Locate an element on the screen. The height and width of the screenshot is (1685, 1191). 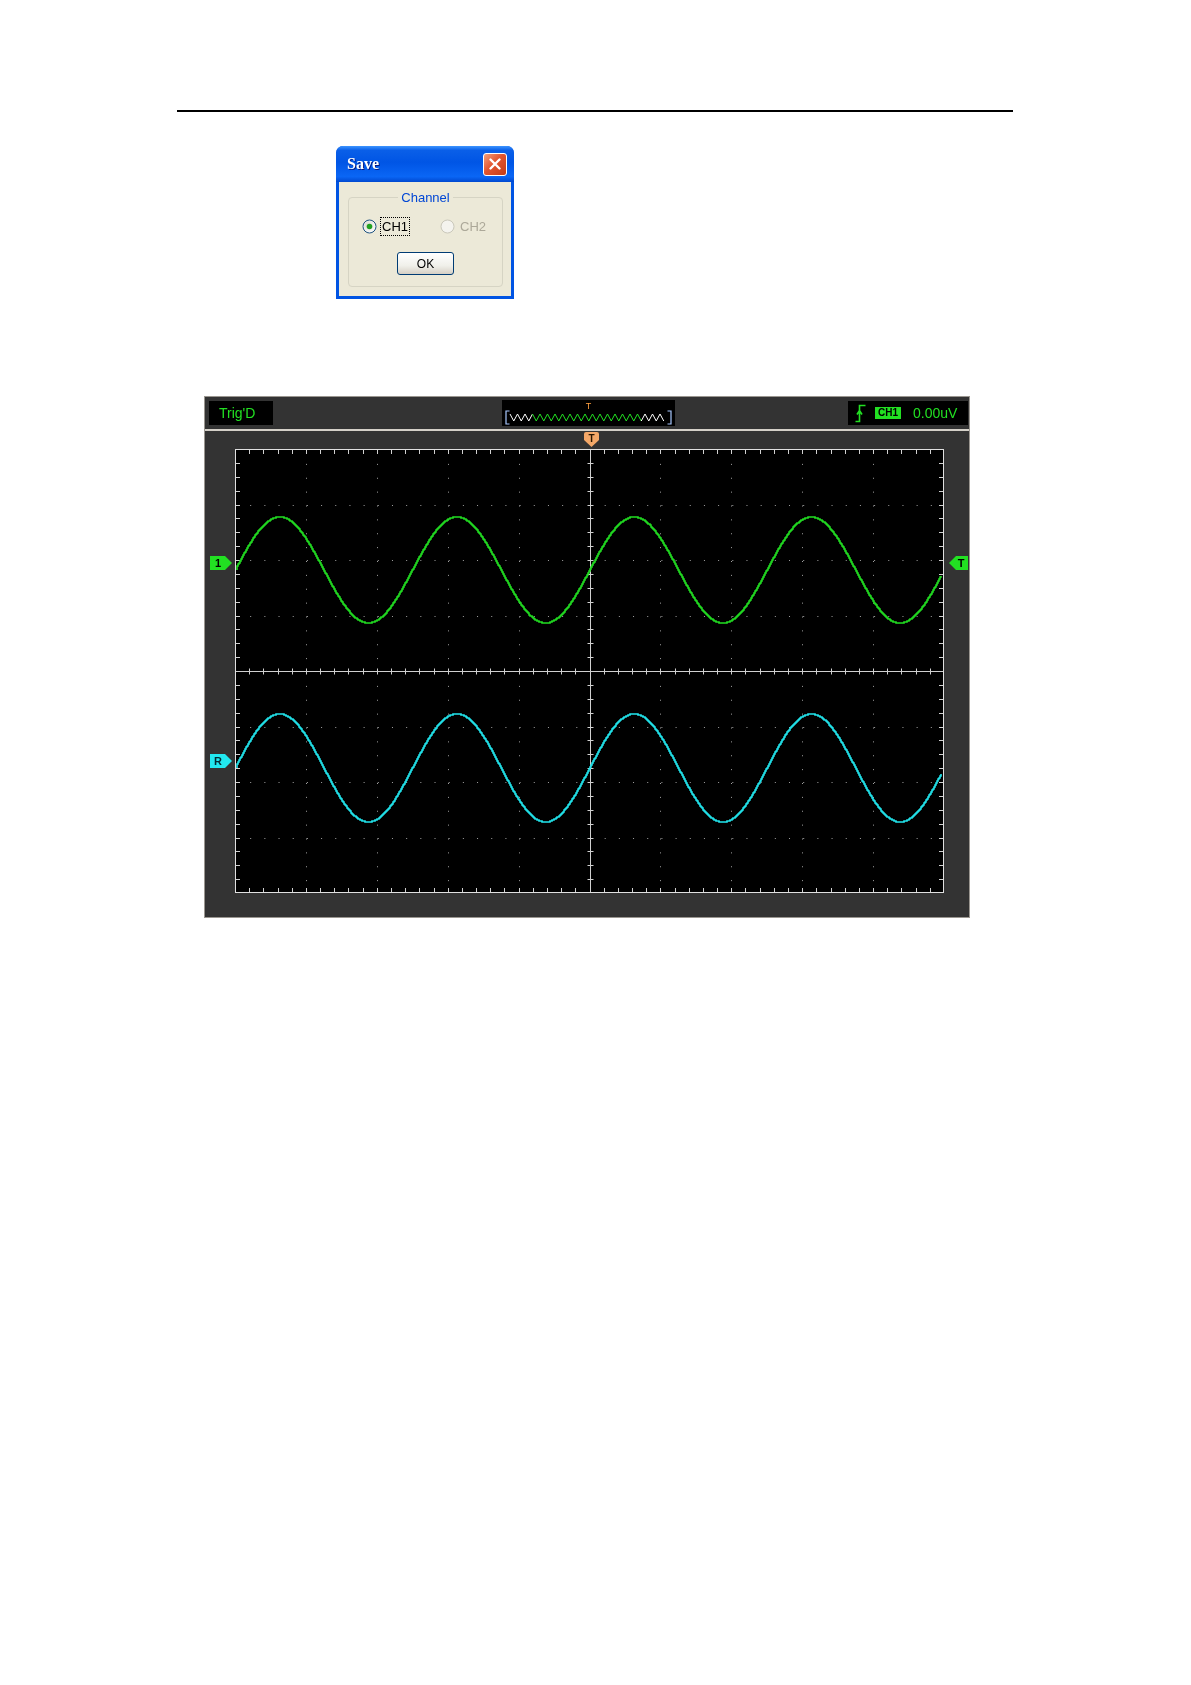
close-icon is located at coordinates (495, 164).